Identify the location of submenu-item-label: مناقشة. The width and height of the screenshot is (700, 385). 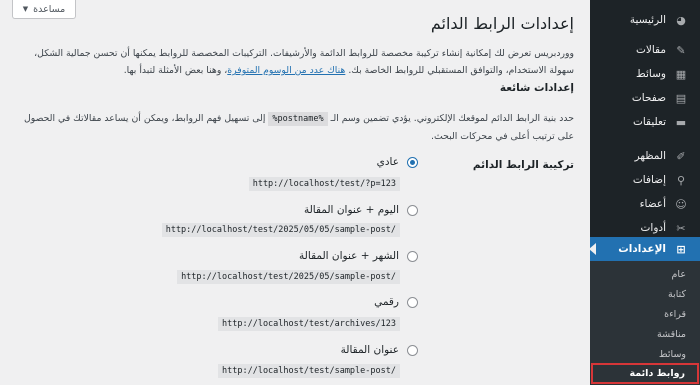
(671, 334).